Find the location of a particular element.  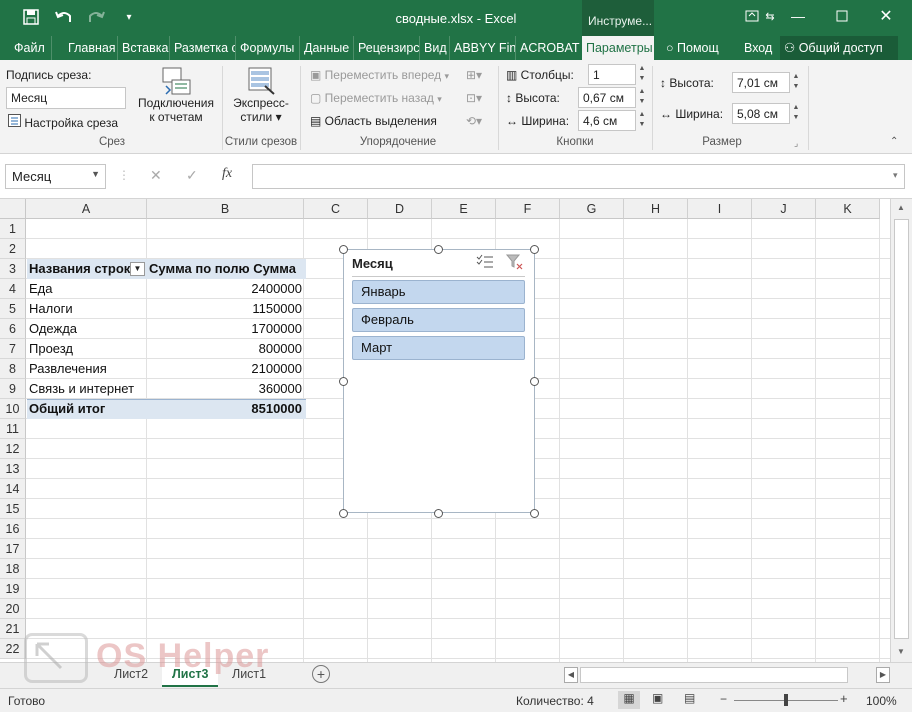

multi-select-icon is located at coordinates (485, 263).